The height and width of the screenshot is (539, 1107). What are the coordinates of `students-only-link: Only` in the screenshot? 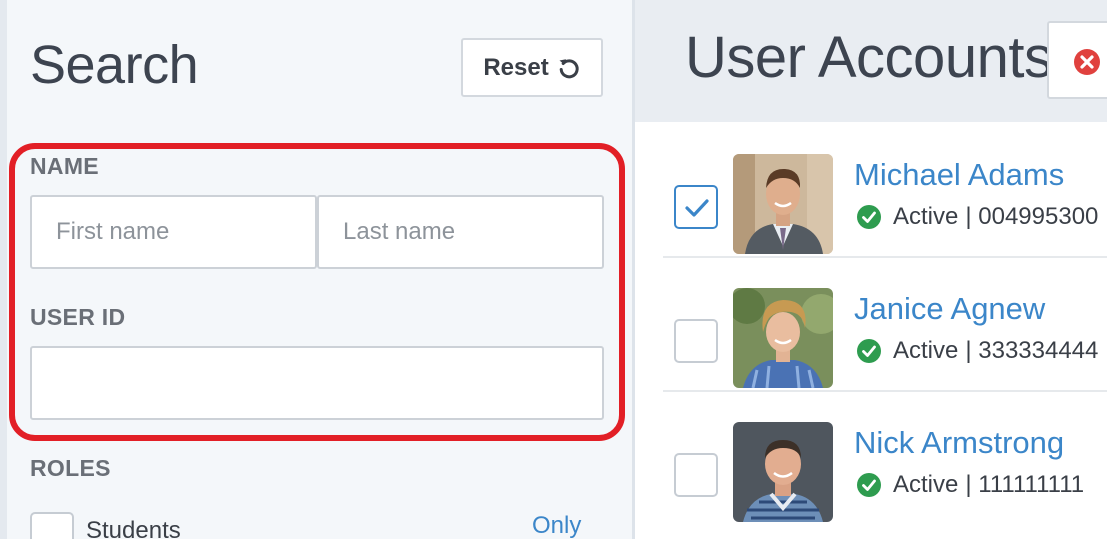 It's located at (556, 525).